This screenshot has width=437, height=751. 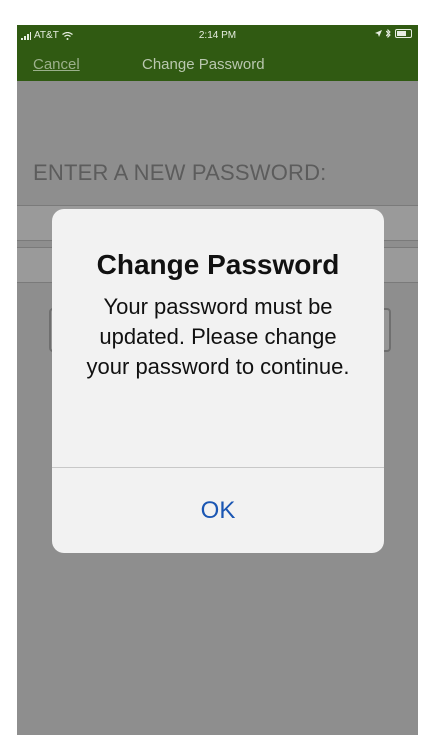 What do you see at coordinates (403, 33) in the screenshot?
I see `battery-icon` at bounding box center [403, 33].